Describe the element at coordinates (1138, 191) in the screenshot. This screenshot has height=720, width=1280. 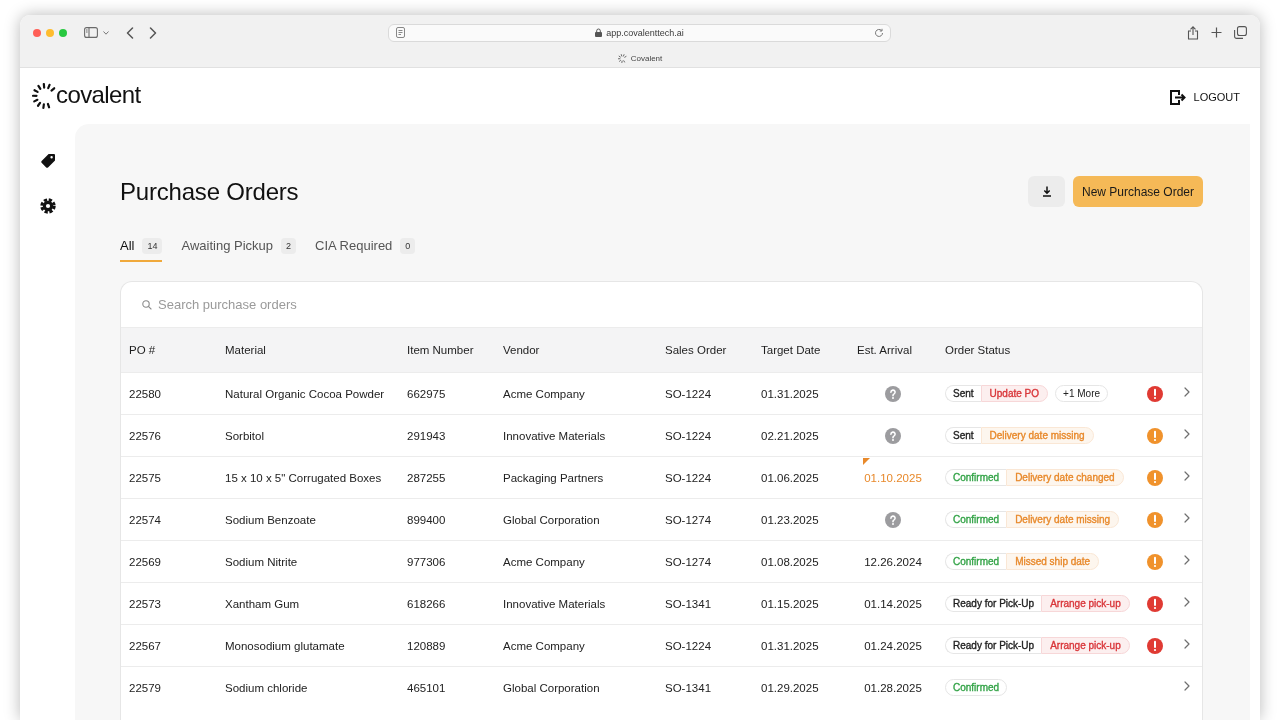
I see `new-purchase-order-button: New Purchase Order` at that location.